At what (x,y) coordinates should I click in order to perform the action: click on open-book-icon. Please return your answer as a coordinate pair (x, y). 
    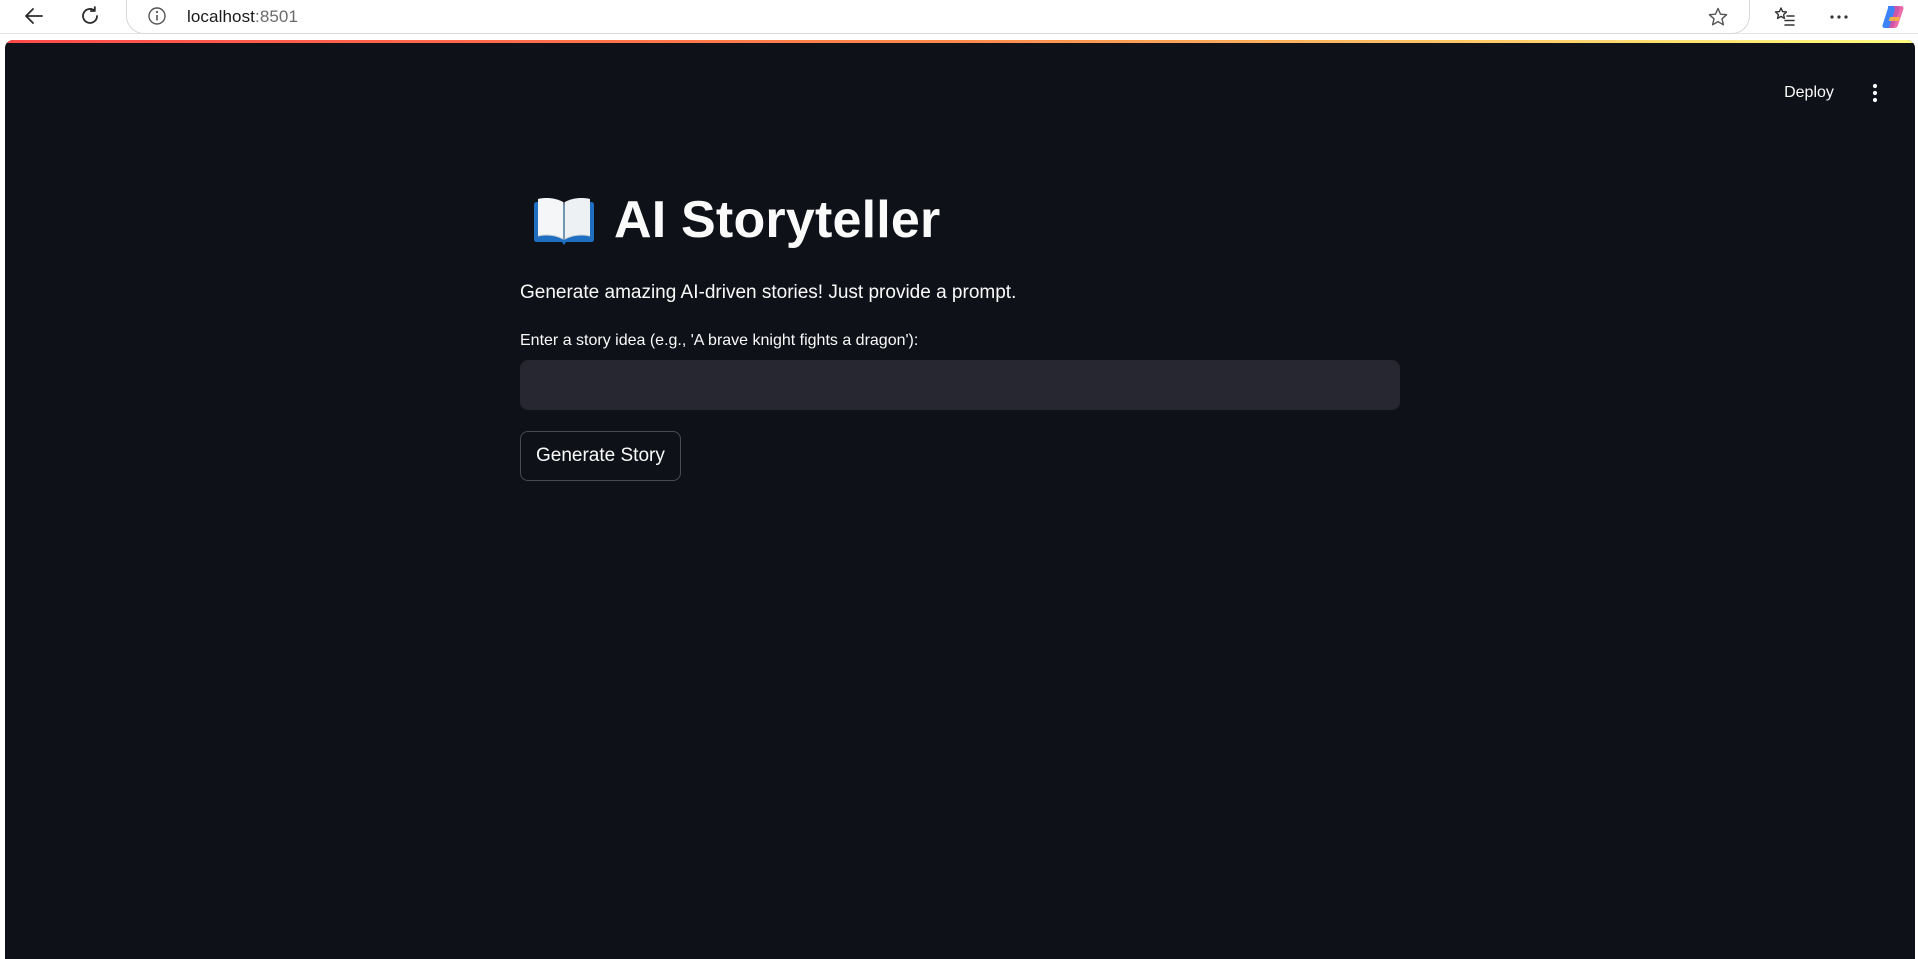
    Looking at the image, I should click on (564, 221).